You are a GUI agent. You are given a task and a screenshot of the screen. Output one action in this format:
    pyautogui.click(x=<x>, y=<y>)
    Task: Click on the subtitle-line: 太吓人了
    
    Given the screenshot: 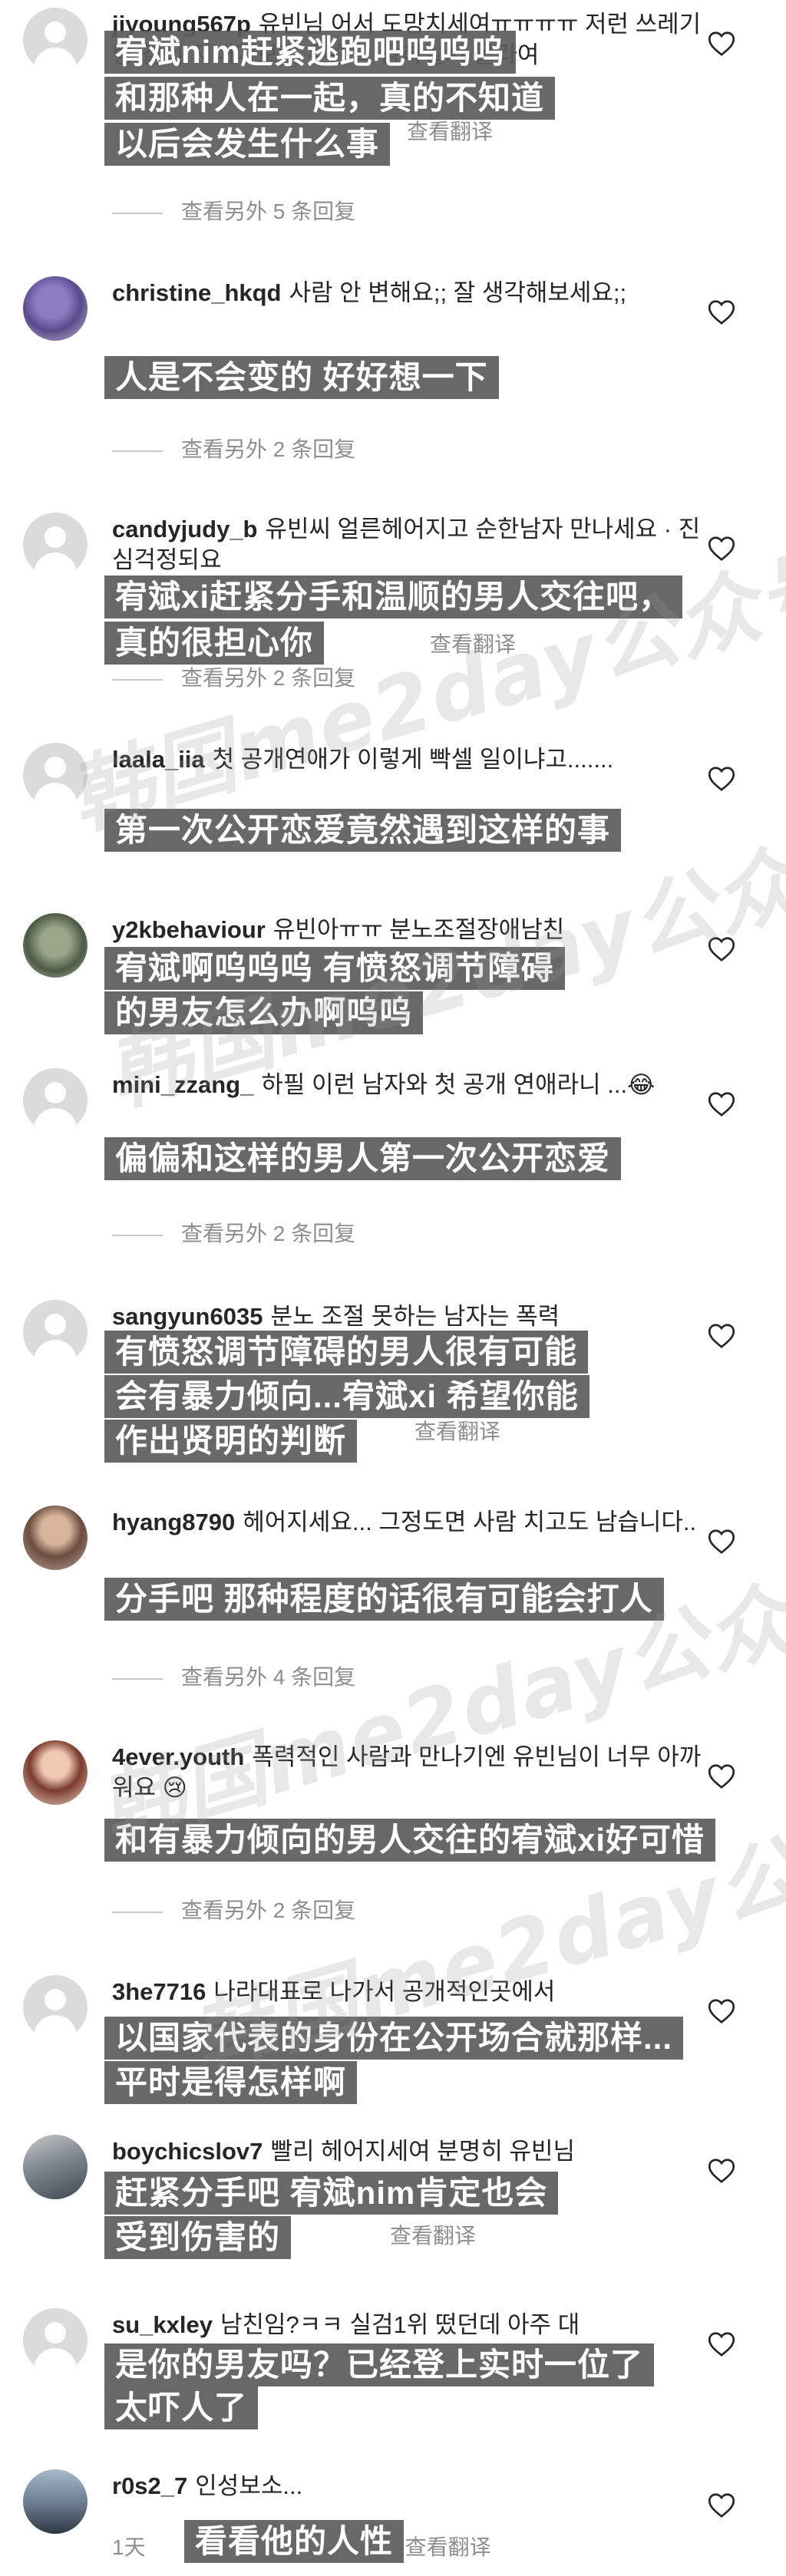 What is the action you would take?
    pyautogui.click(x=182, y=2407)
    